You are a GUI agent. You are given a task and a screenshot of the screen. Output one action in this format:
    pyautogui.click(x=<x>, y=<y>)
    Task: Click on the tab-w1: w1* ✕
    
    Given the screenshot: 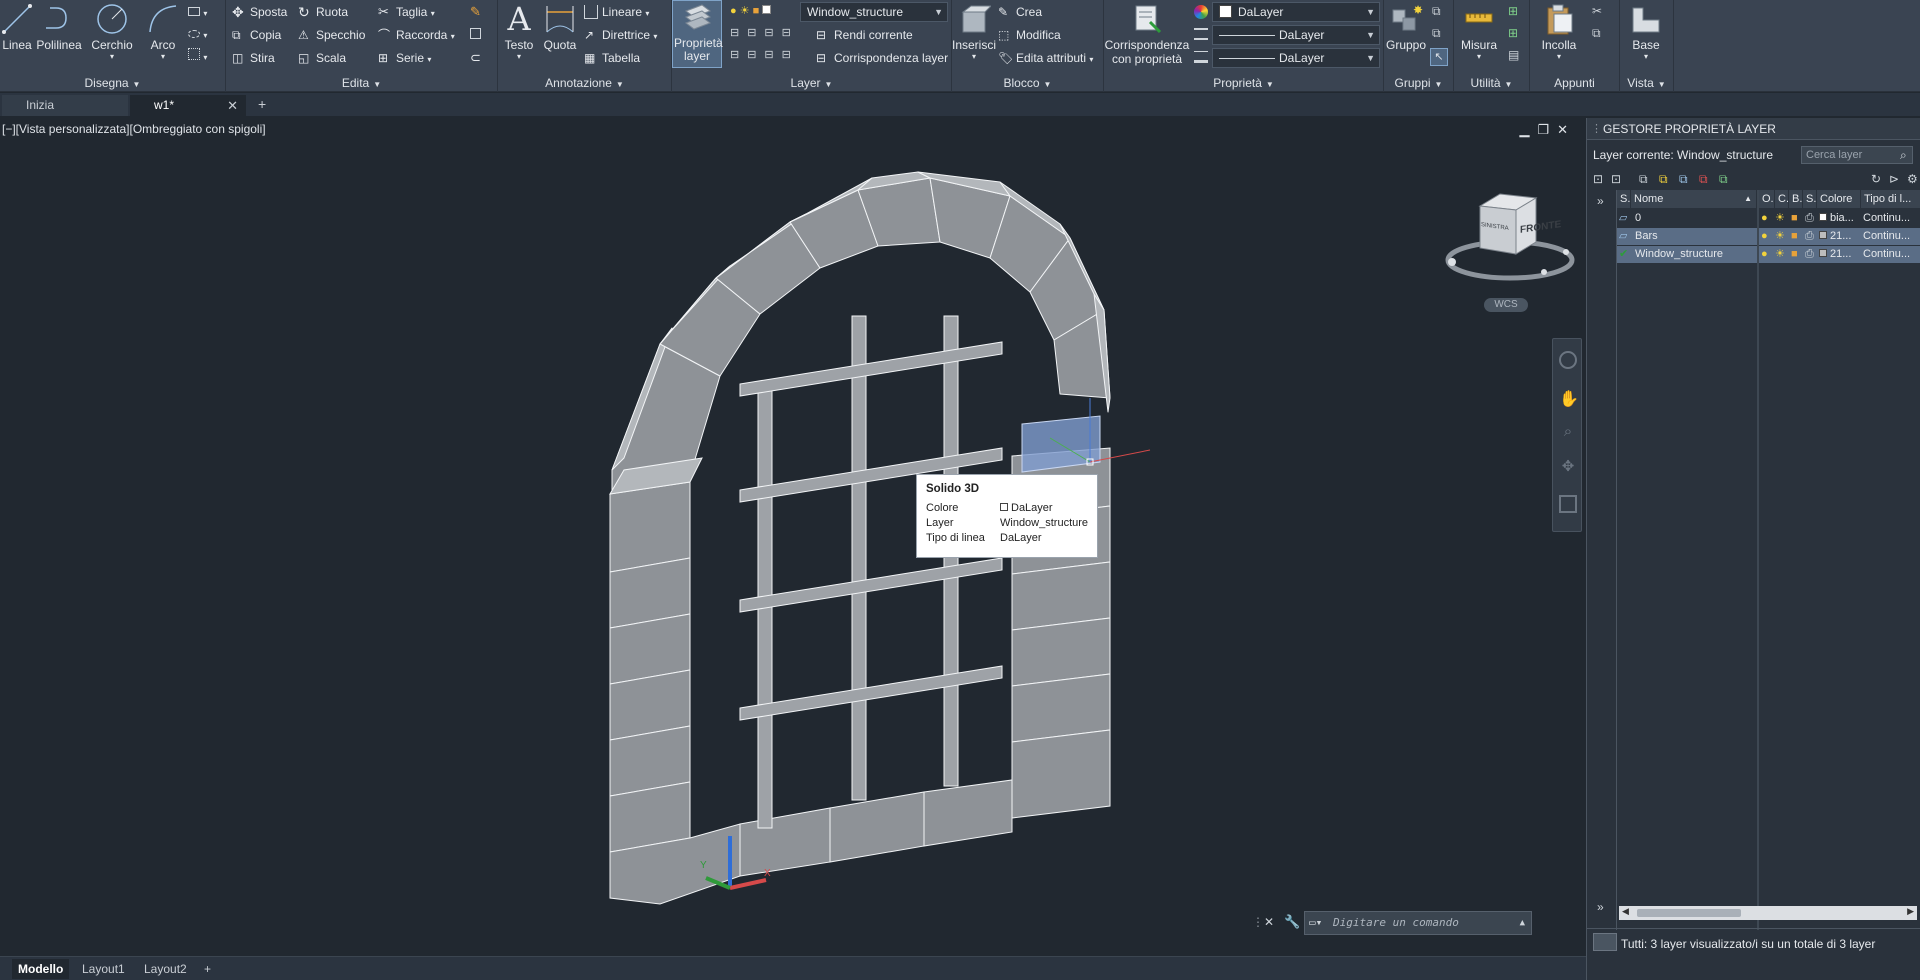 What is the action you would take?
    pyautogui.click(x=188, y=105)
    